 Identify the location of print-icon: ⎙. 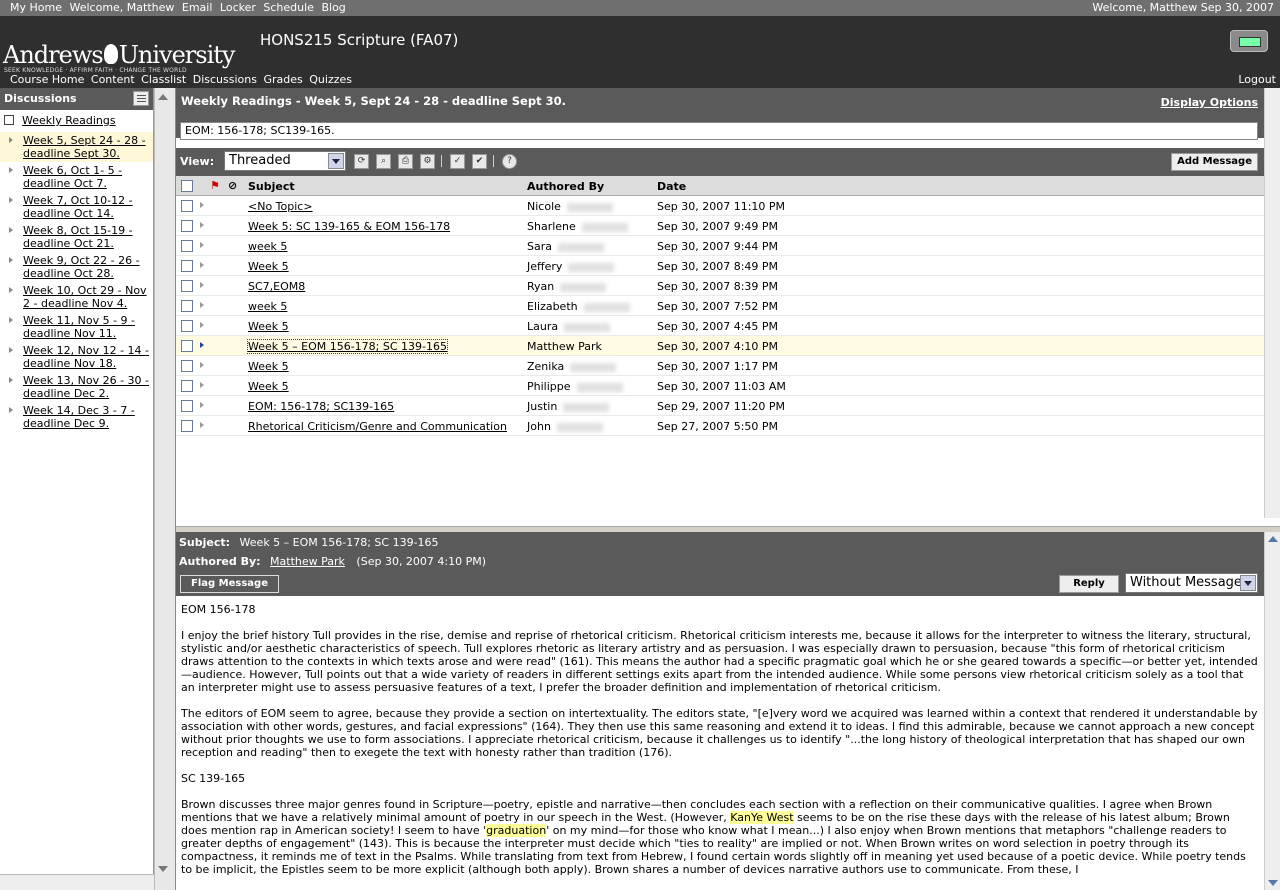
(405, 161).